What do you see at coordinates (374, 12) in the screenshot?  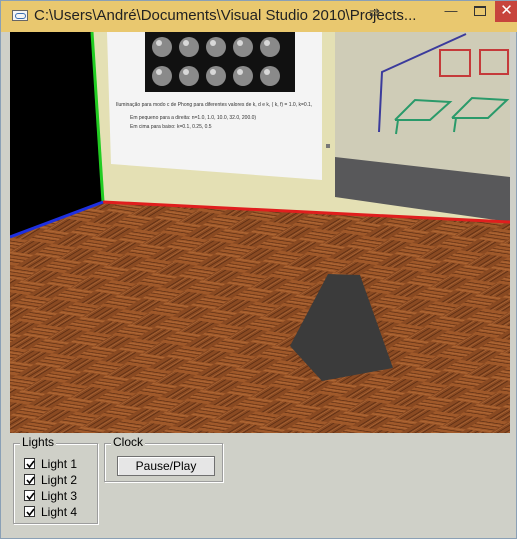 I see `resize-icon: ⇄` at bounding box center [374, 12].